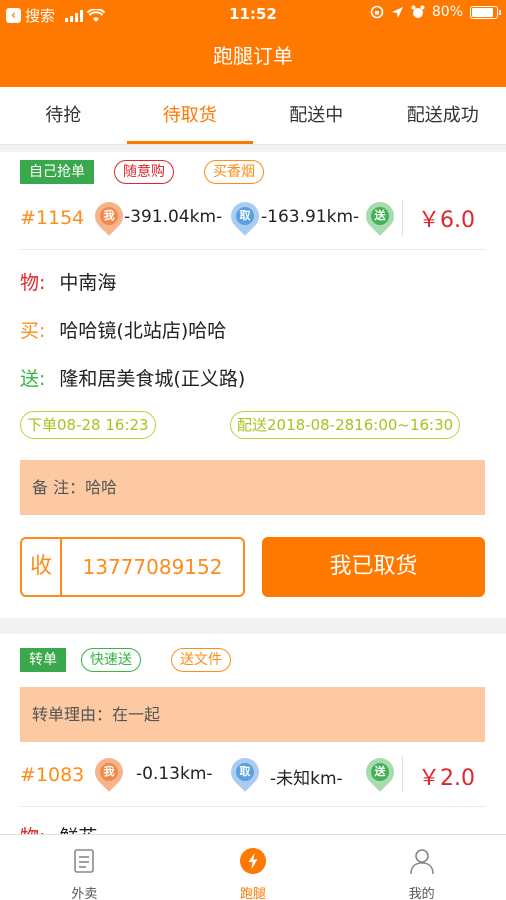  I want to click on deliver-row: 送: 隆和居美食城(正义路), so click(132, 377).